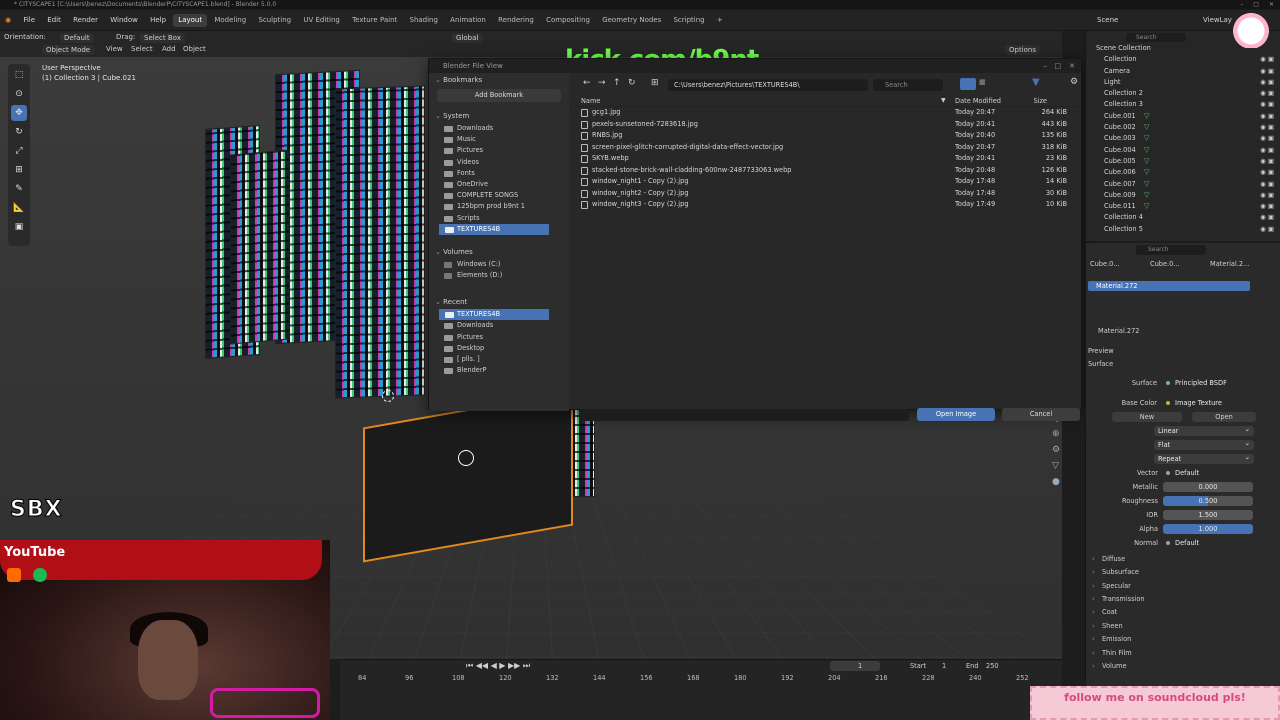 The image size is (1280, 720). I want to click on tab-compositing: Compositing, so click(568, 20).